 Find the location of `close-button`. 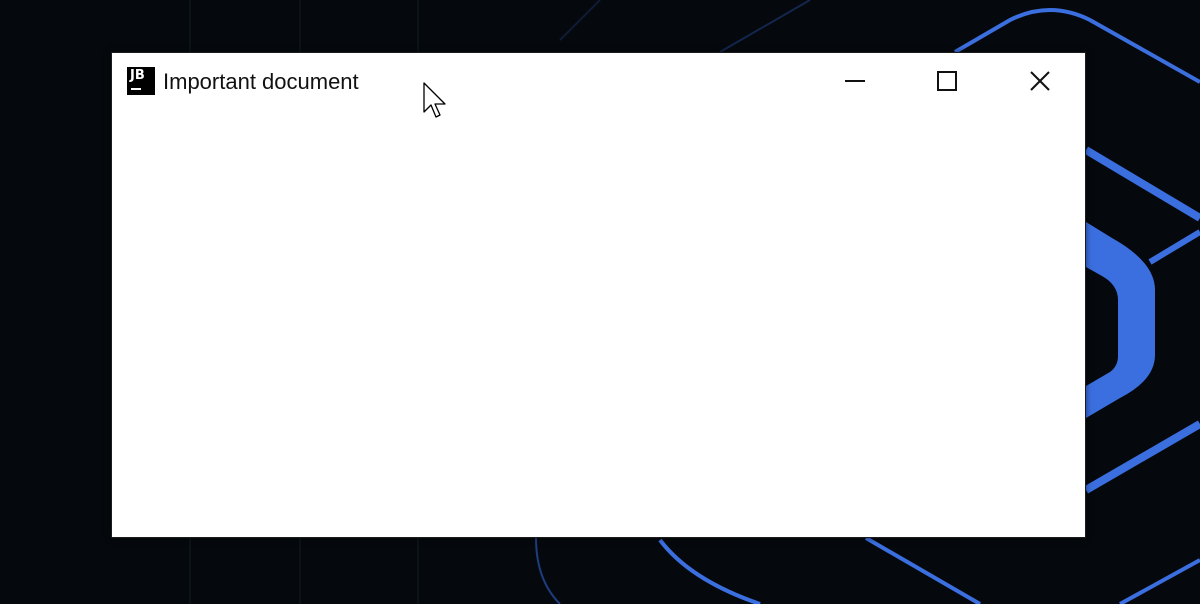

close-button is located at coordinates (1039, 81).